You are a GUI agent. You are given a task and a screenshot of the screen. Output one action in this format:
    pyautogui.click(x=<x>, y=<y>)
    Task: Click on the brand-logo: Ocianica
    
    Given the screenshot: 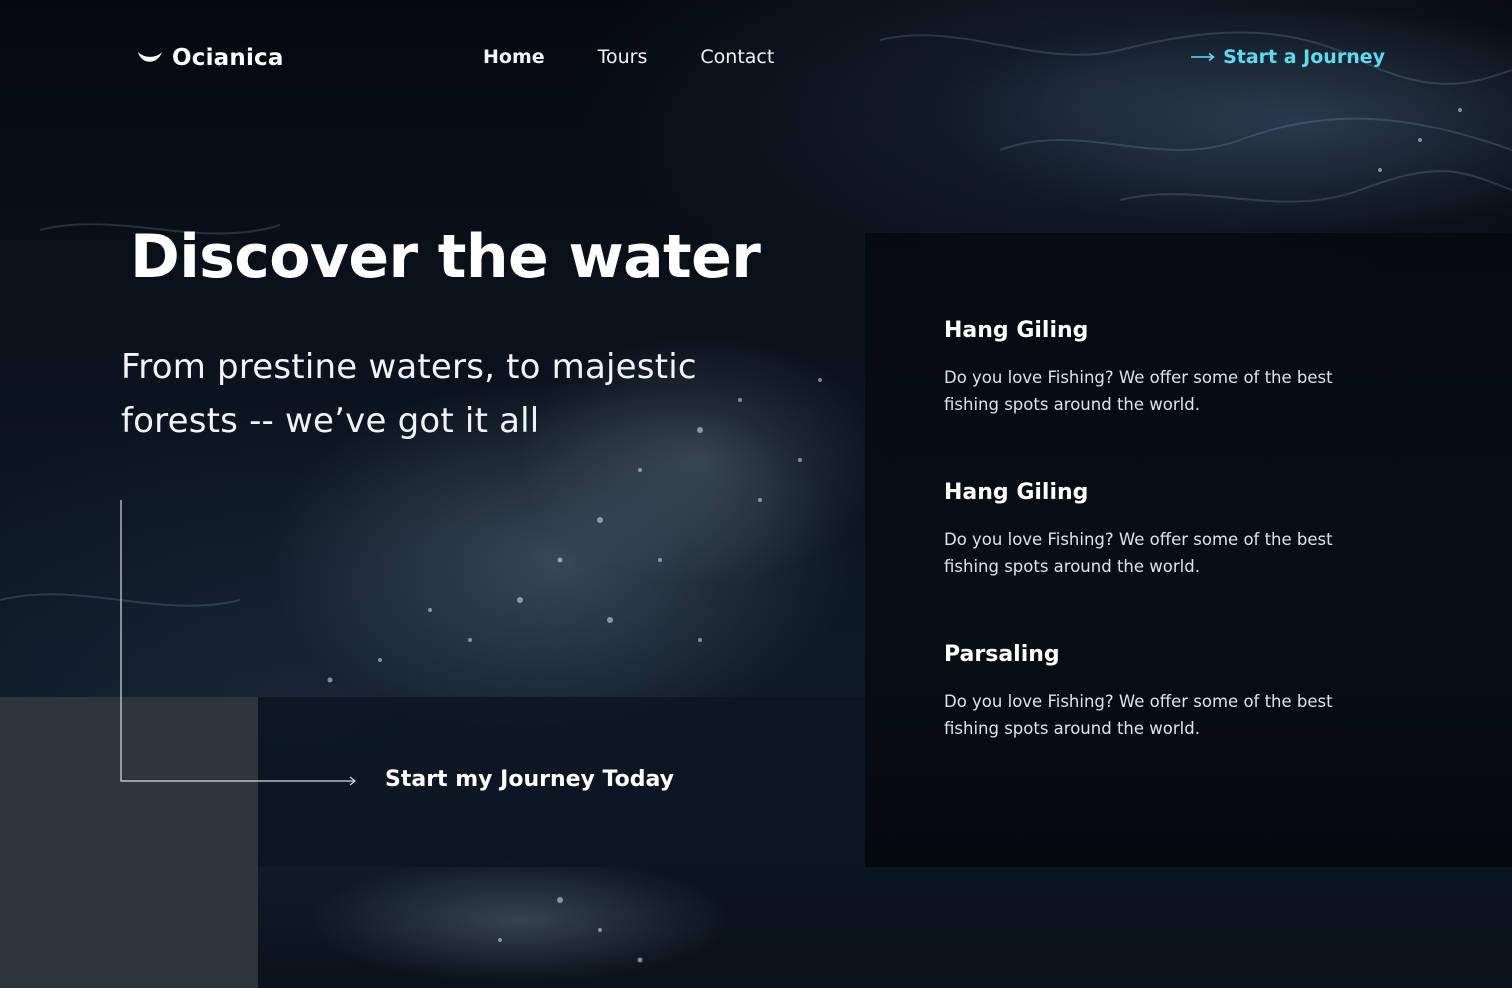 What is the action you would take?
    pyautogui.click(x=210, y=58)
    